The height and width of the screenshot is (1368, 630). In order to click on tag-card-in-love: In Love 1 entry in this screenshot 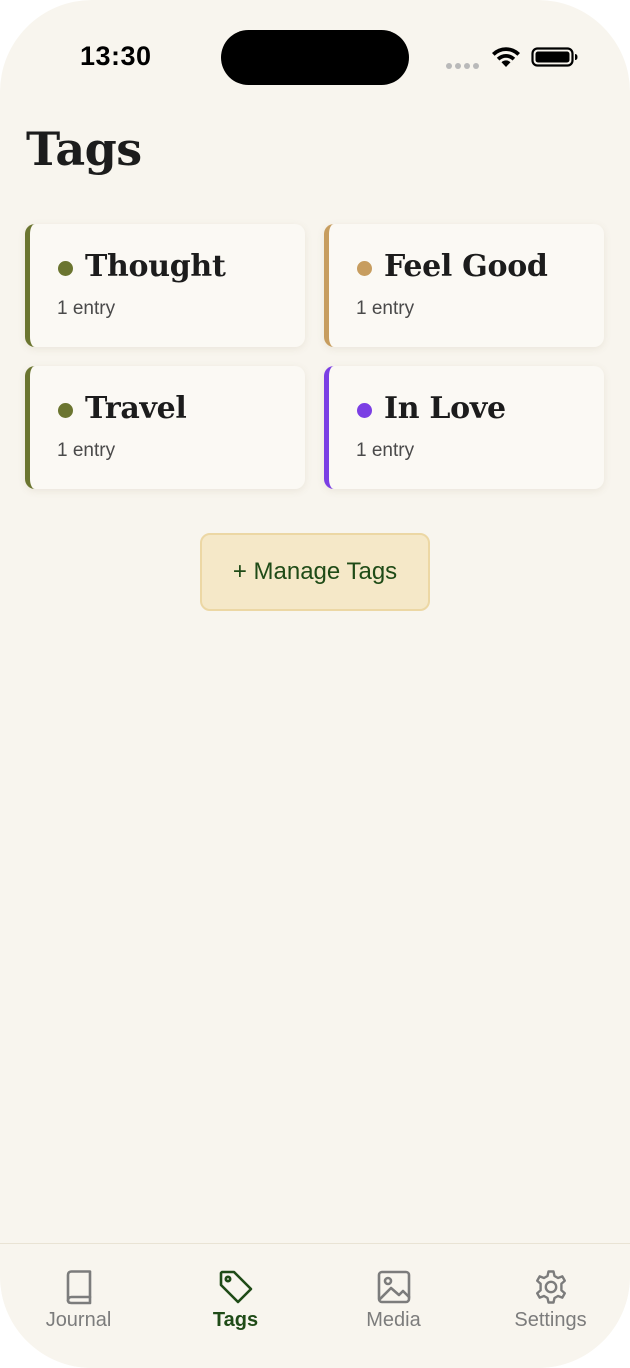, I will do `click(464, 427)`.